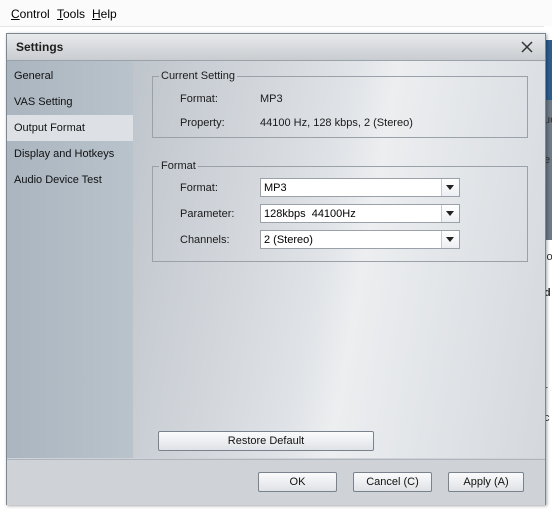 The height and width of the screenshot is (509, 552). What do you see at coordinates (43, 102) in the screenshot?
I see `nav-label: VAS Setting` at bounding box center [43, 102].